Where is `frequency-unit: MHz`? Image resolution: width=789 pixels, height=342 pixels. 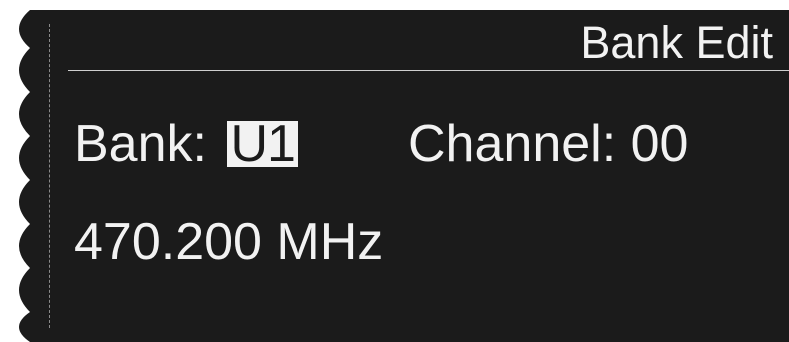
frequency-unit: MHz is located at coordinates (330, 242).